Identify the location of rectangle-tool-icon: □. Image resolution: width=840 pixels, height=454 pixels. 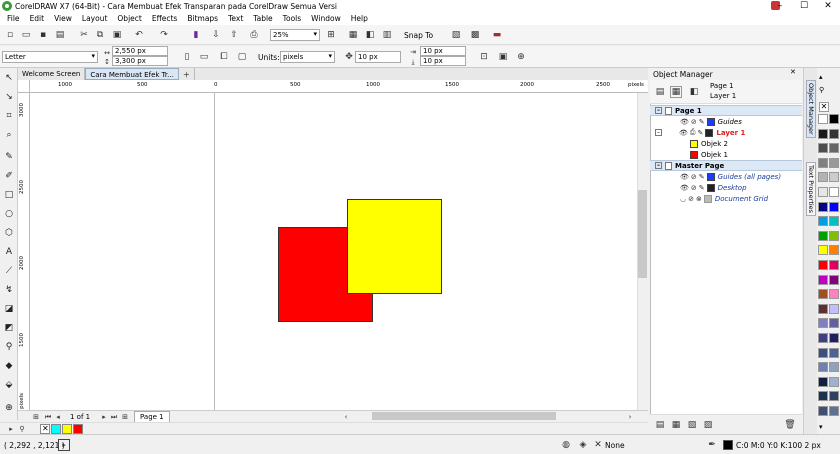
(9, 195).